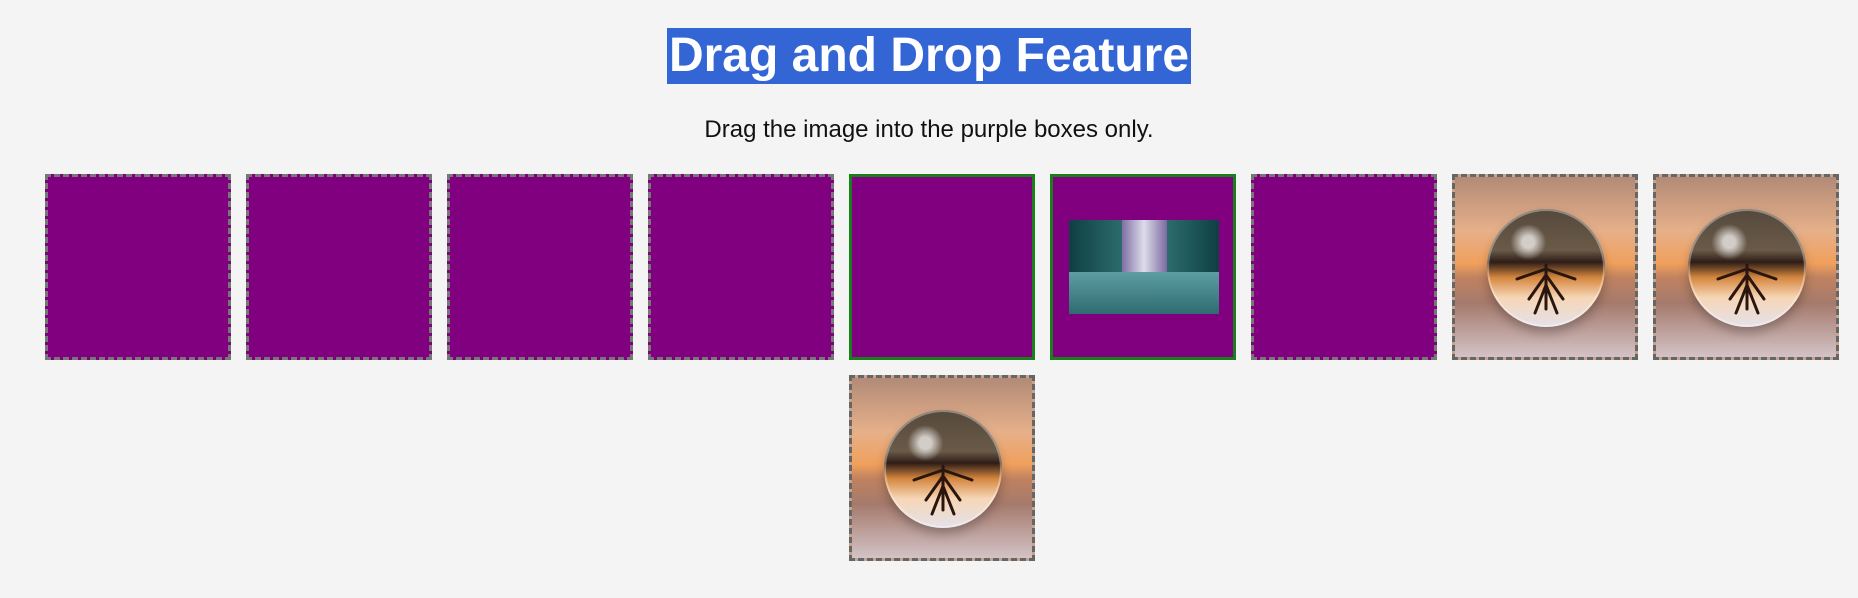 The height and width of the screenshot is (598, 1858). I want to click on city-road, so click(1144, 292).